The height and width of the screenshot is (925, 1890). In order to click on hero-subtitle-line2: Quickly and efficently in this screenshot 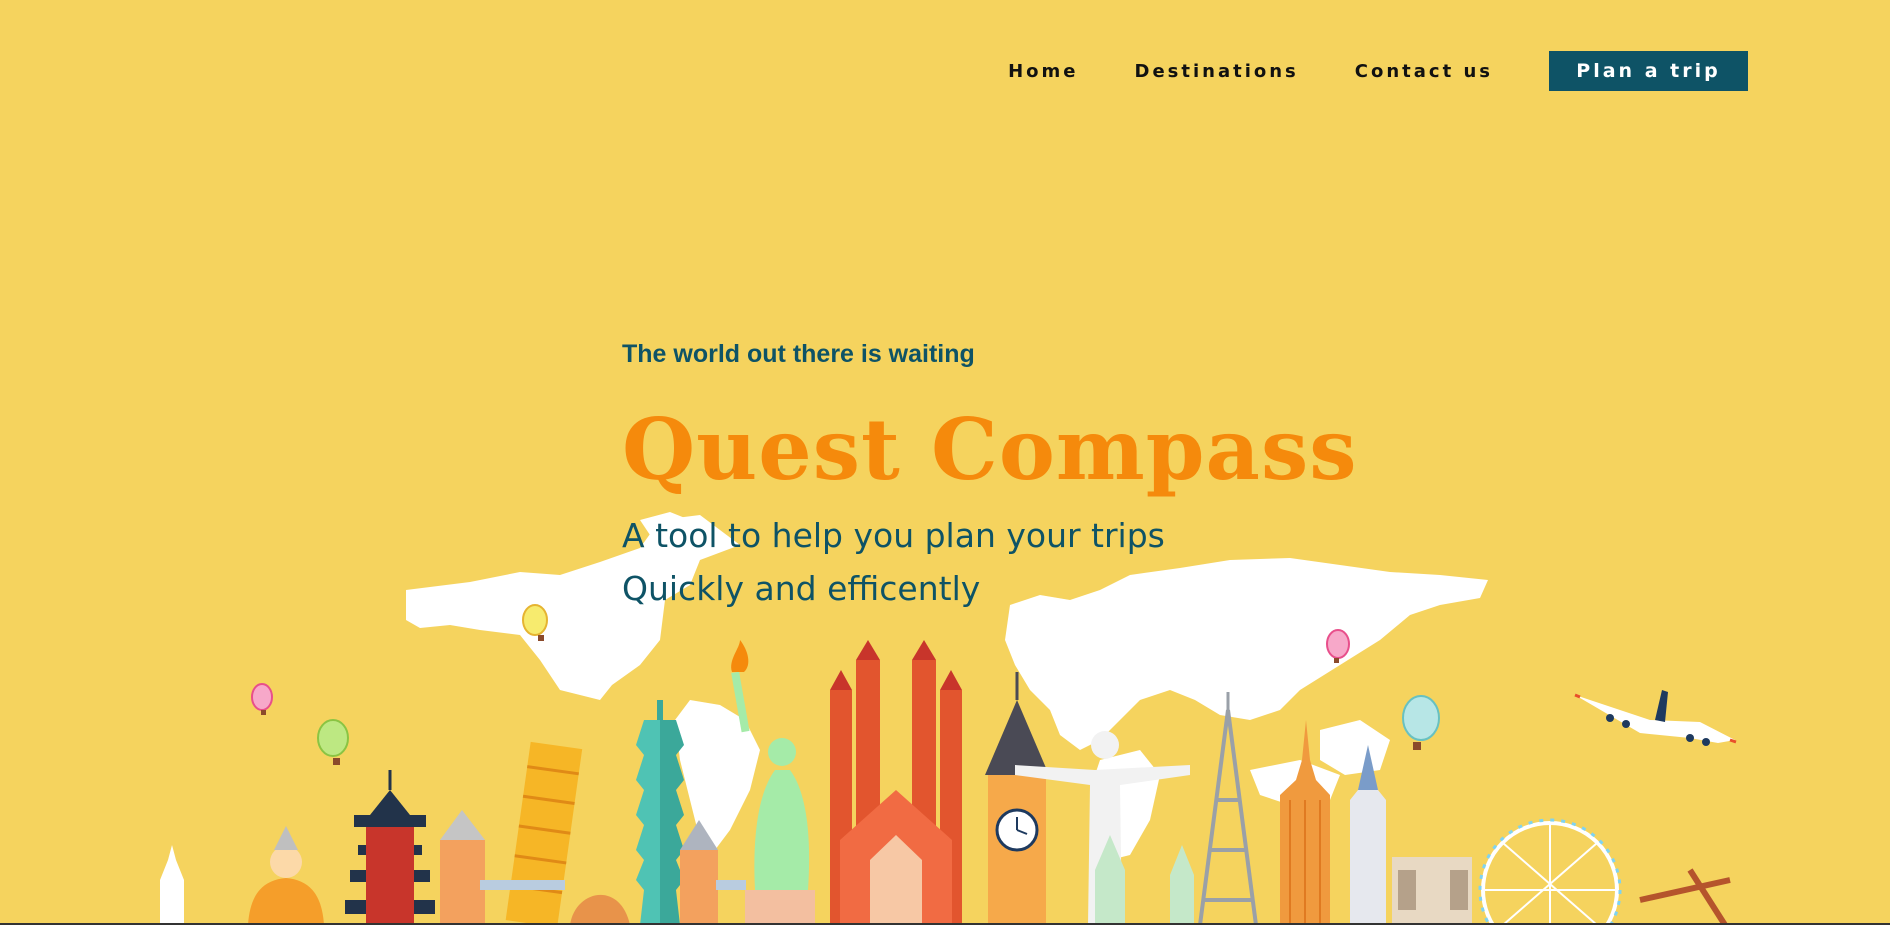, I will do `click(801, 588)`.